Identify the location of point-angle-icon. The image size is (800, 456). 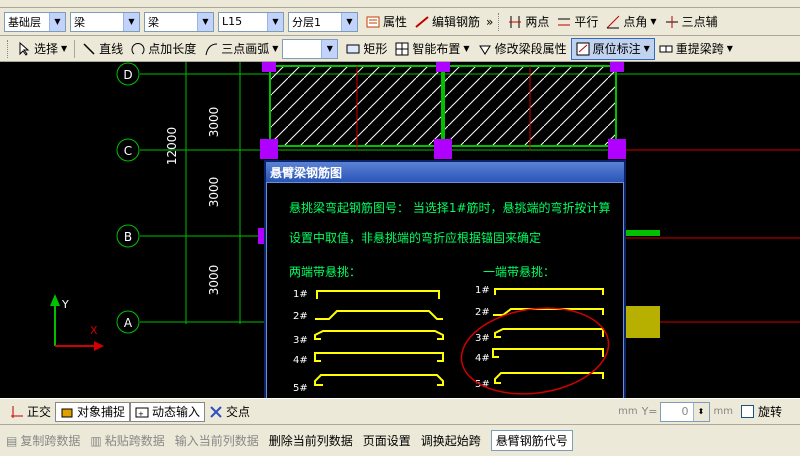
(613, 22).